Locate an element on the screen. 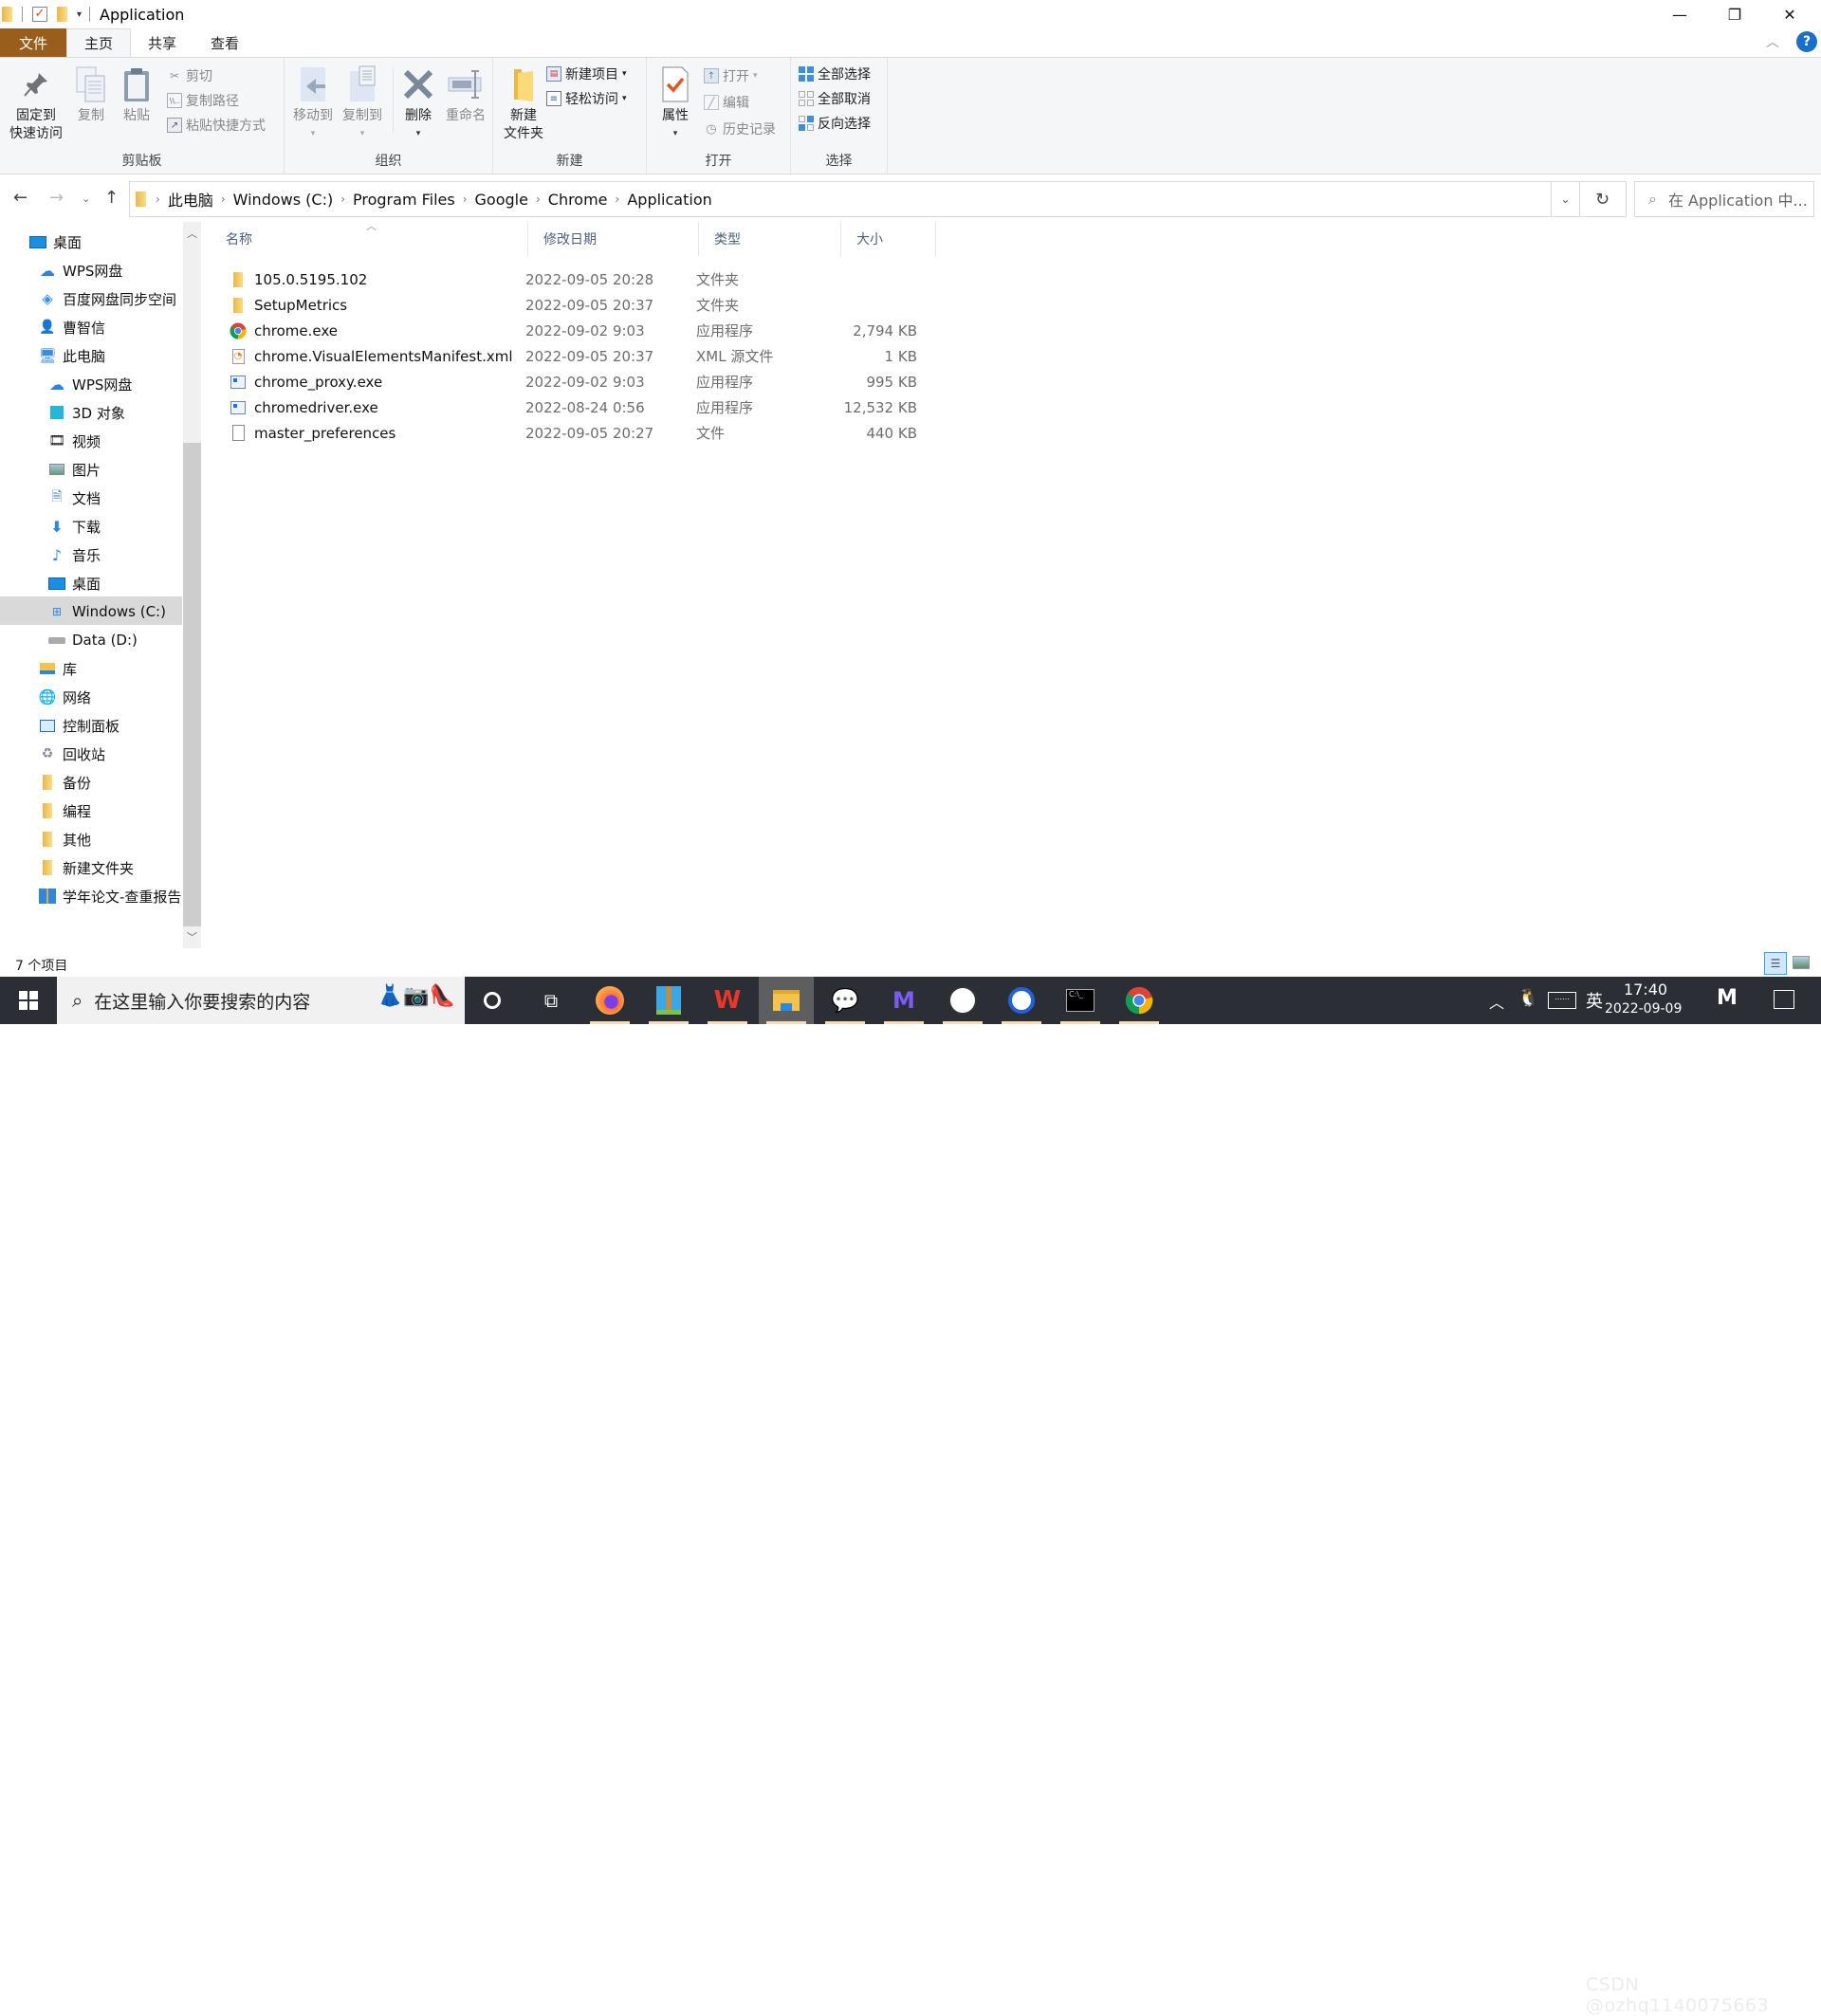 The height and width of the screenshot is (2016, 1821). help-icon: ? is located at coordinates (1806, 41).